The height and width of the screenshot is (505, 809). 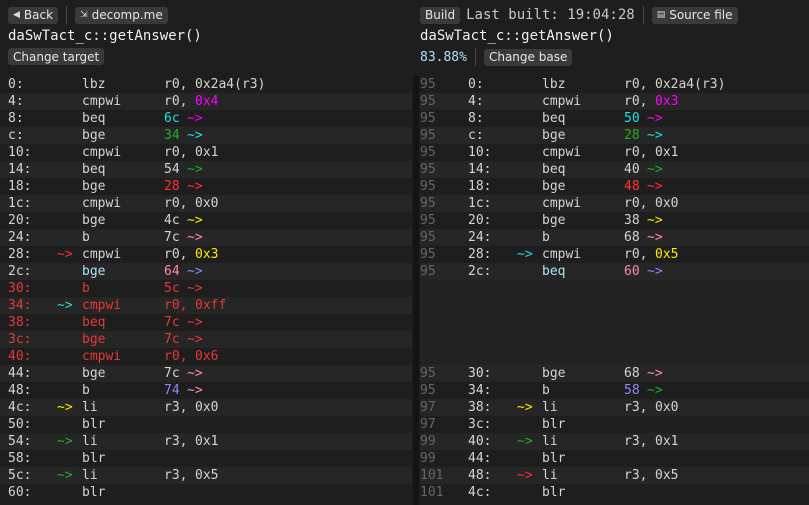 What do you see at coordinates (694, 15) in the screenshot?
I see `source-file-button: ▤ Source file` at bounding box center [694, 15].